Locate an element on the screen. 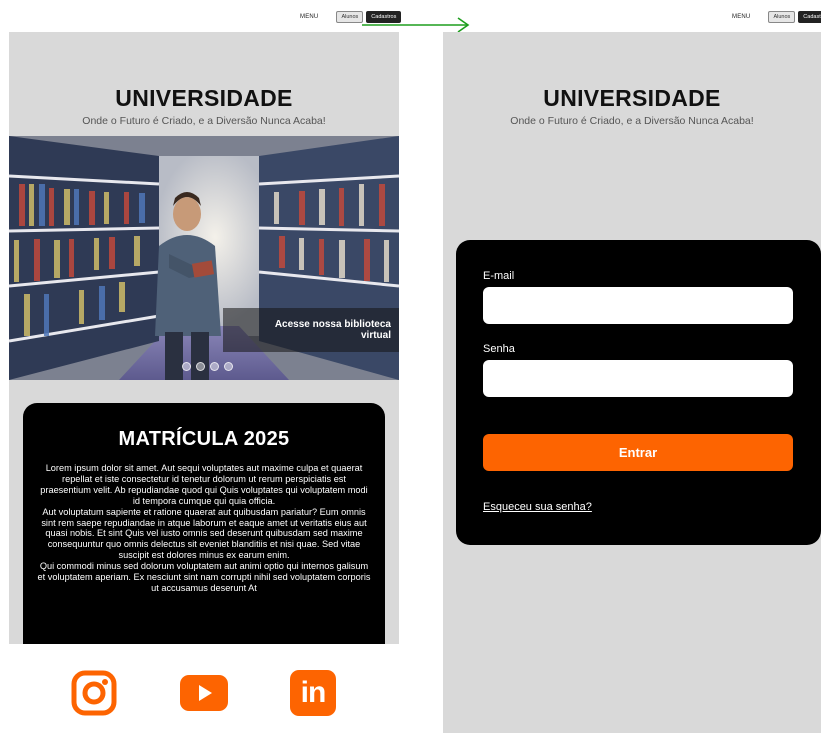  carousel-dots is located at coordinates (207, 366).